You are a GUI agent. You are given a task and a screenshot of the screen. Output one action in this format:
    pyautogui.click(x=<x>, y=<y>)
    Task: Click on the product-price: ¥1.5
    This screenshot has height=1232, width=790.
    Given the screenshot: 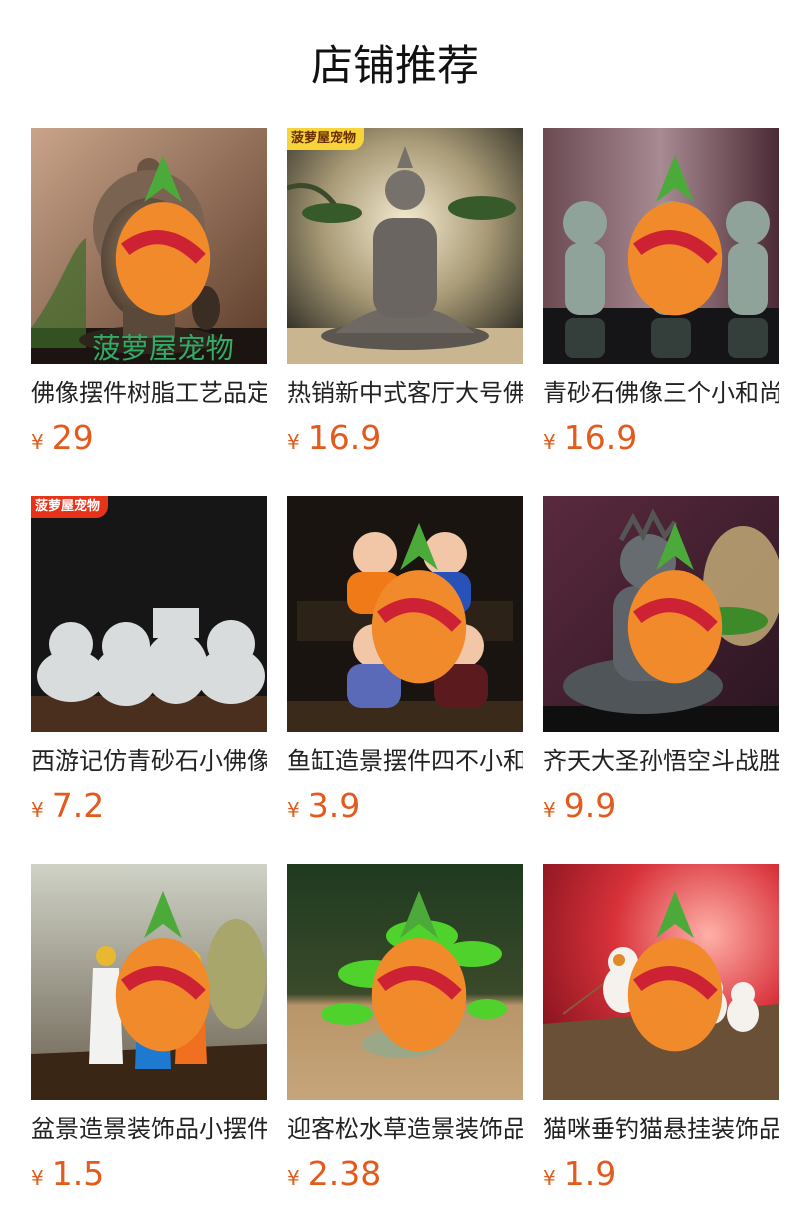 What is the action you would take?
    pyautogui.click(x=68, y=1173)
    